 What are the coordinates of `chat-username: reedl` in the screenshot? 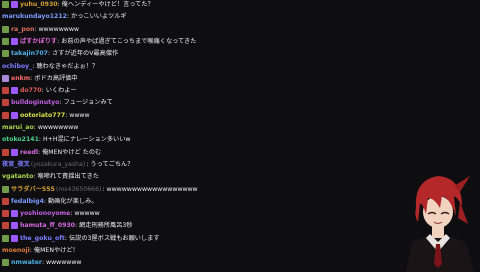 It's located at (29, 152).